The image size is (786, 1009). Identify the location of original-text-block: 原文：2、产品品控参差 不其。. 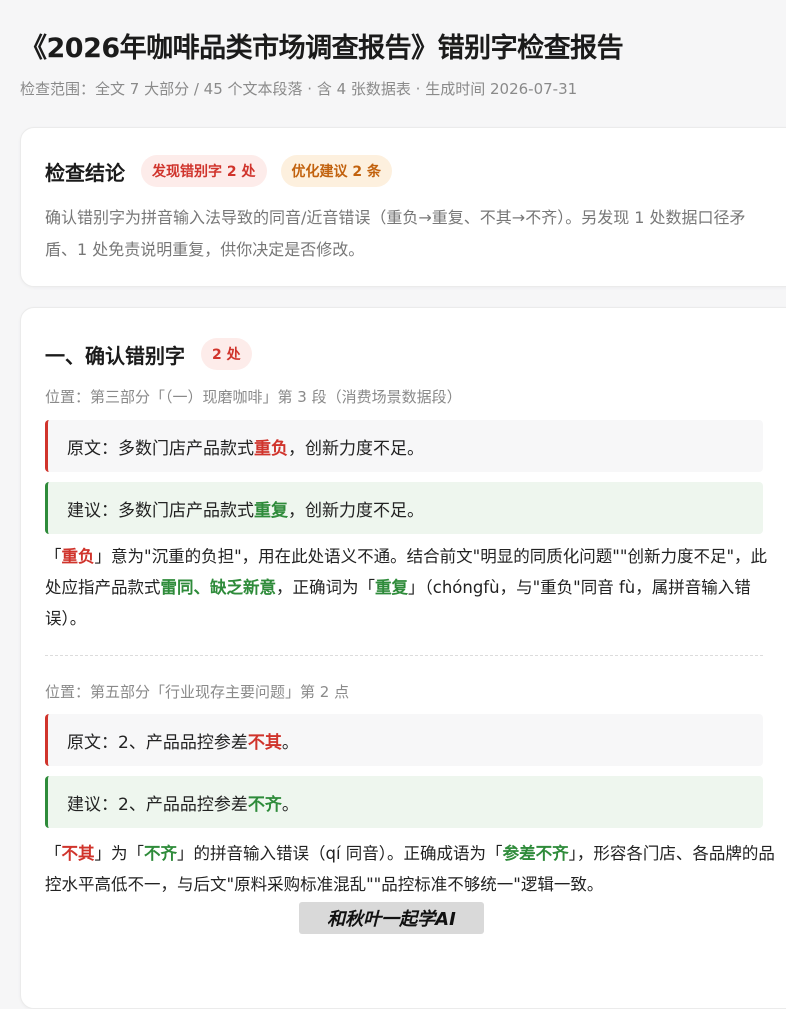
(404, 740).